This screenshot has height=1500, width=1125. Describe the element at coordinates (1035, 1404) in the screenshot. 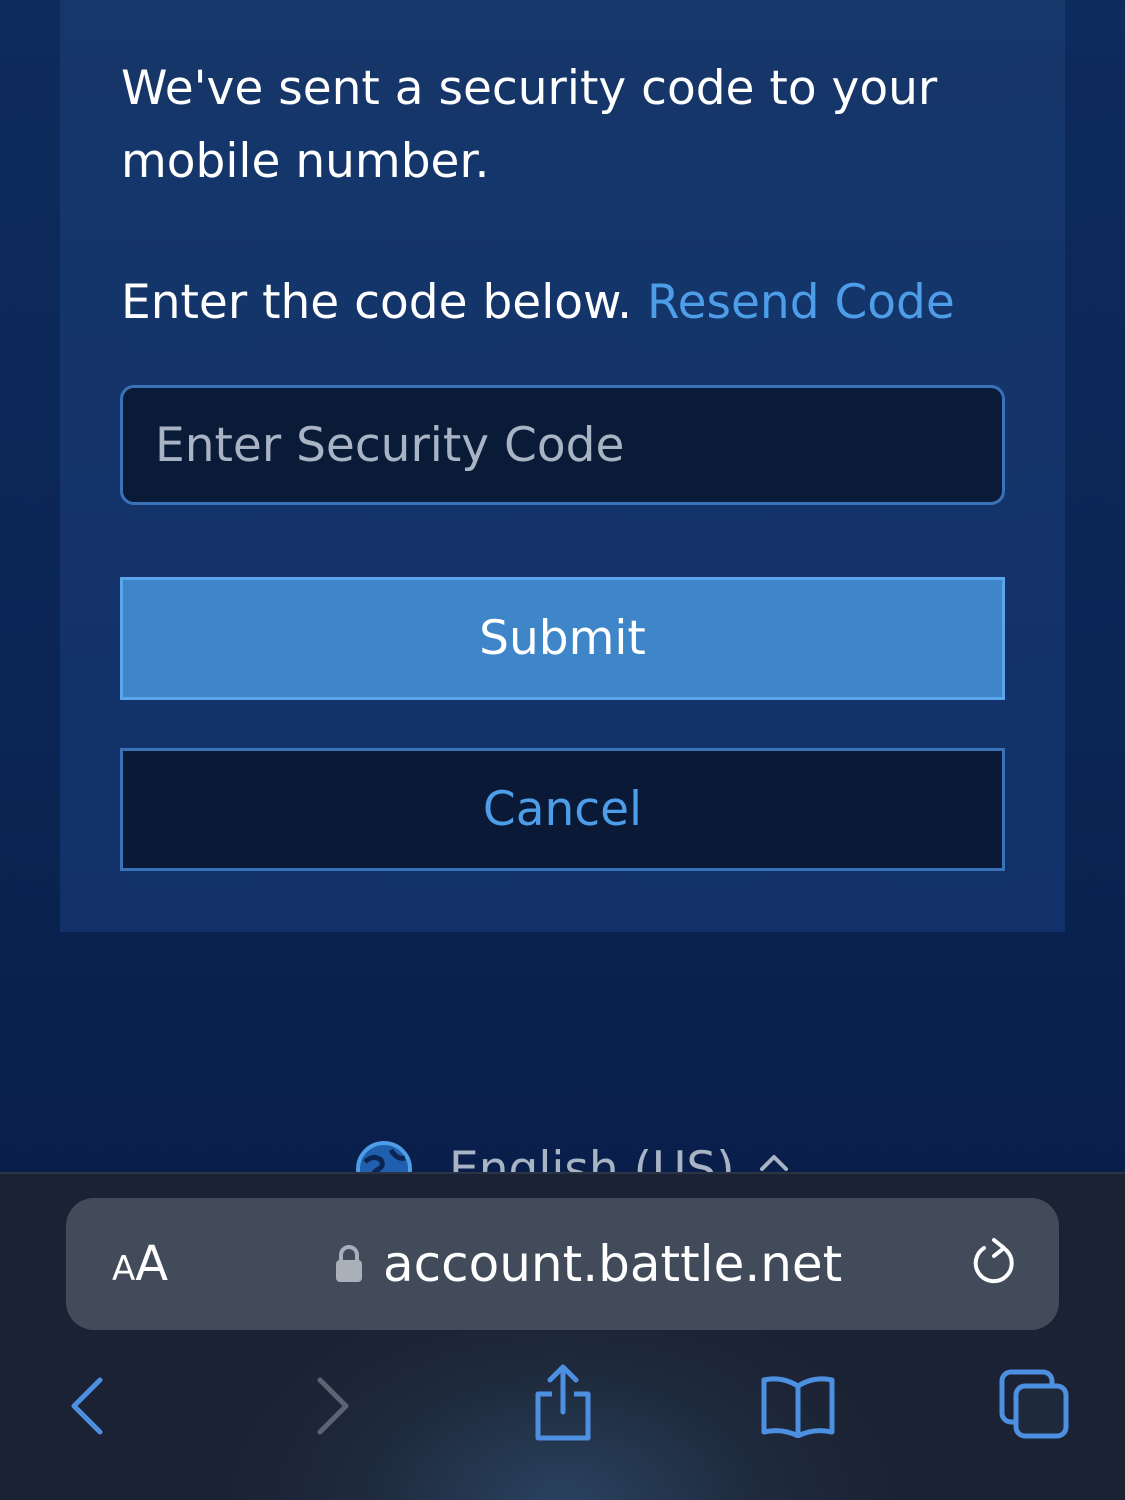

I see `tabs-icon` at that location.